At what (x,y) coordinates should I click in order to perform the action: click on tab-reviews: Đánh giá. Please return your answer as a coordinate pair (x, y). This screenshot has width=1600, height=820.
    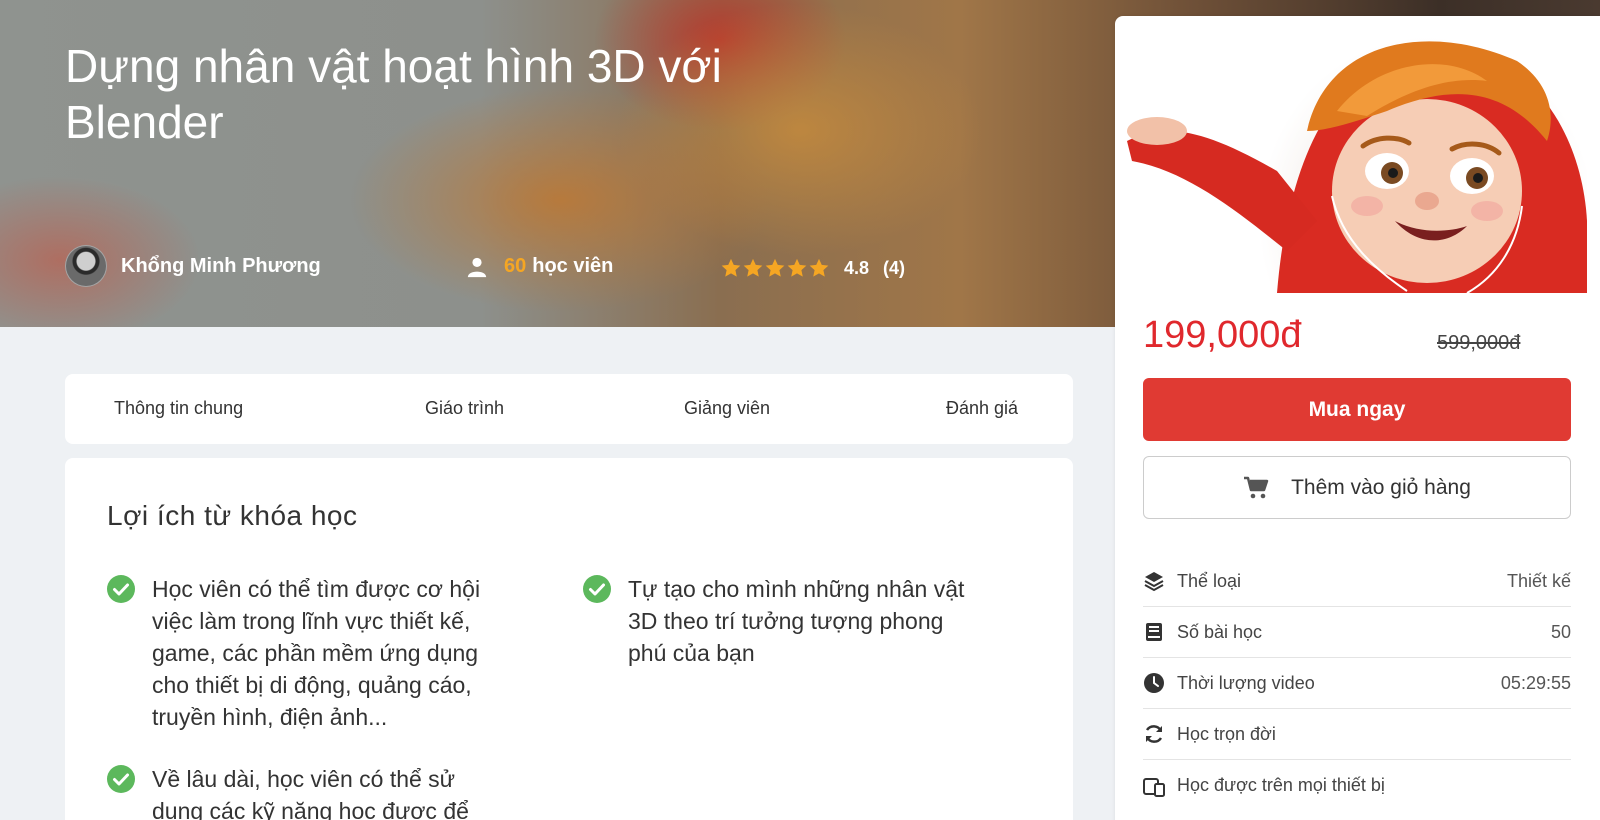
    Looking at the image, I should click on (982, 408).